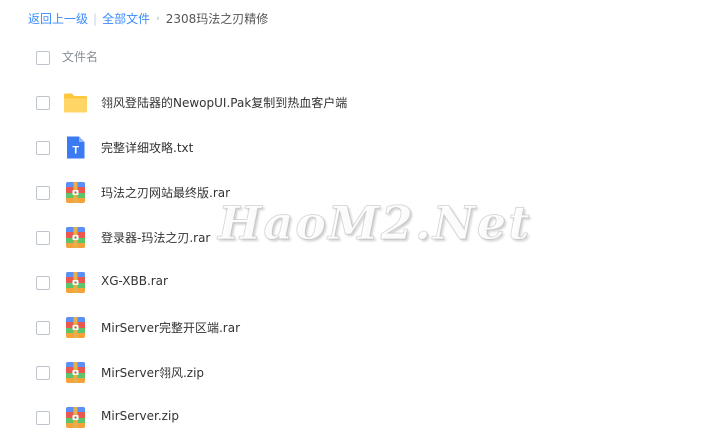 This screenshot has height=446, width=726. I want to click on list-item: 翎风登陆器的NewopUI.Pak复制到热血客户端, so click(363, 102).